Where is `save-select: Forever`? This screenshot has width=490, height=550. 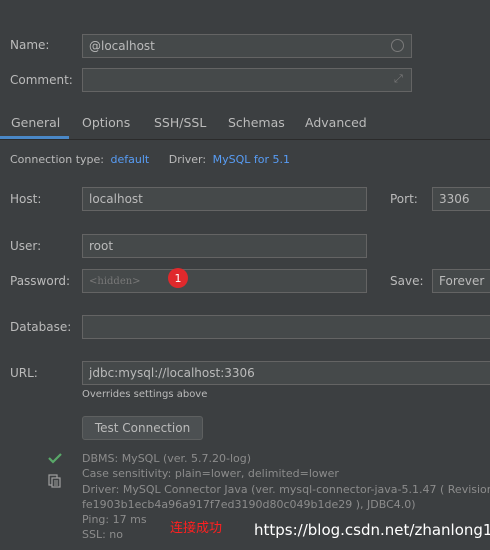 save-select: Forever is located at coordinates (461, 281).